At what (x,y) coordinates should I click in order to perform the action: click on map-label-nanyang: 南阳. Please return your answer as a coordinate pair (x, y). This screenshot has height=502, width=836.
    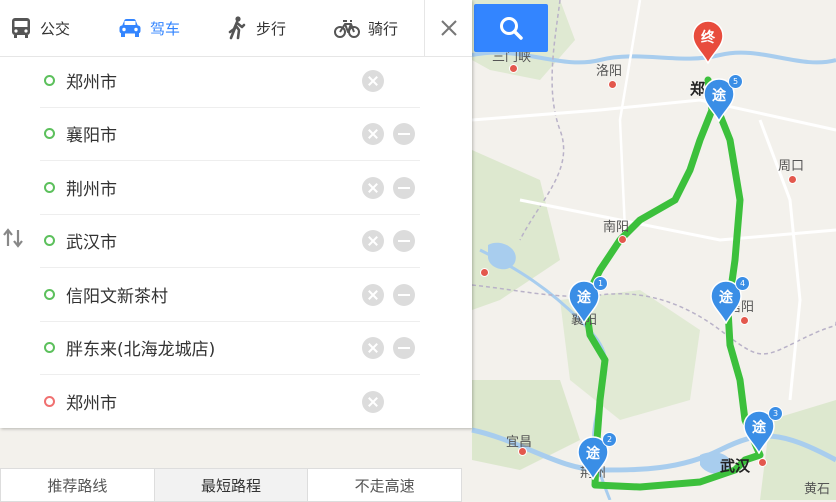
    Looking at the image, I should click on (616, 227).